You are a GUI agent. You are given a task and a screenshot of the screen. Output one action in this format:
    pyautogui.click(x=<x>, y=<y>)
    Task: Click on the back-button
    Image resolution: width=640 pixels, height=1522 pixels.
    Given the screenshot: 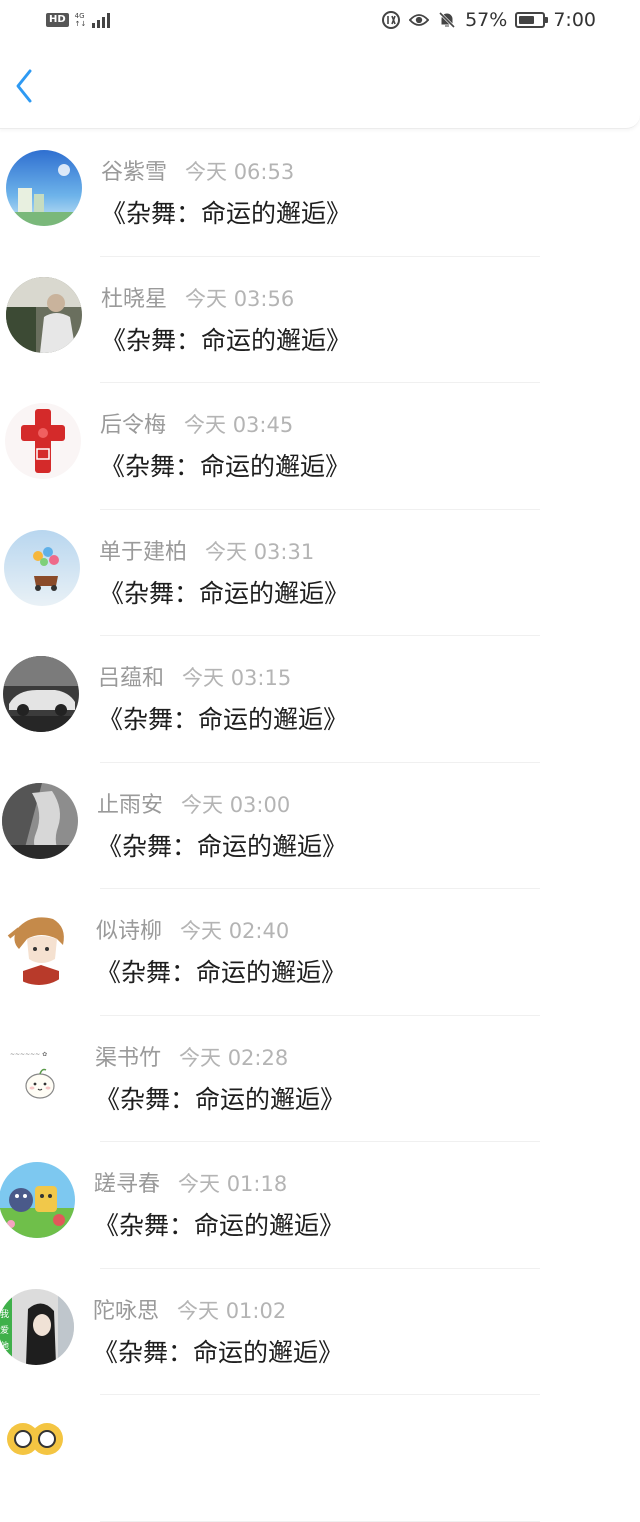 What is the action you would take?
    pyautogui.click(x=24, y=86)
    